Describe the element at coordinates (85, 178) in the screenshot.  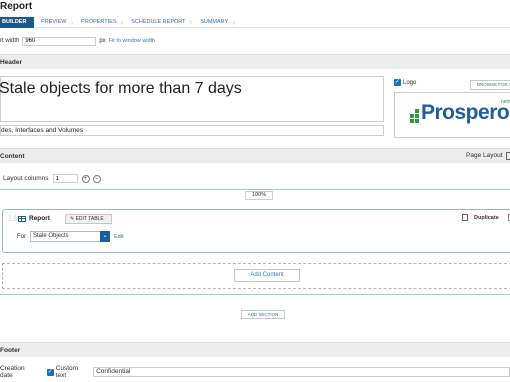
I see `add-column-icon: +` at that location.